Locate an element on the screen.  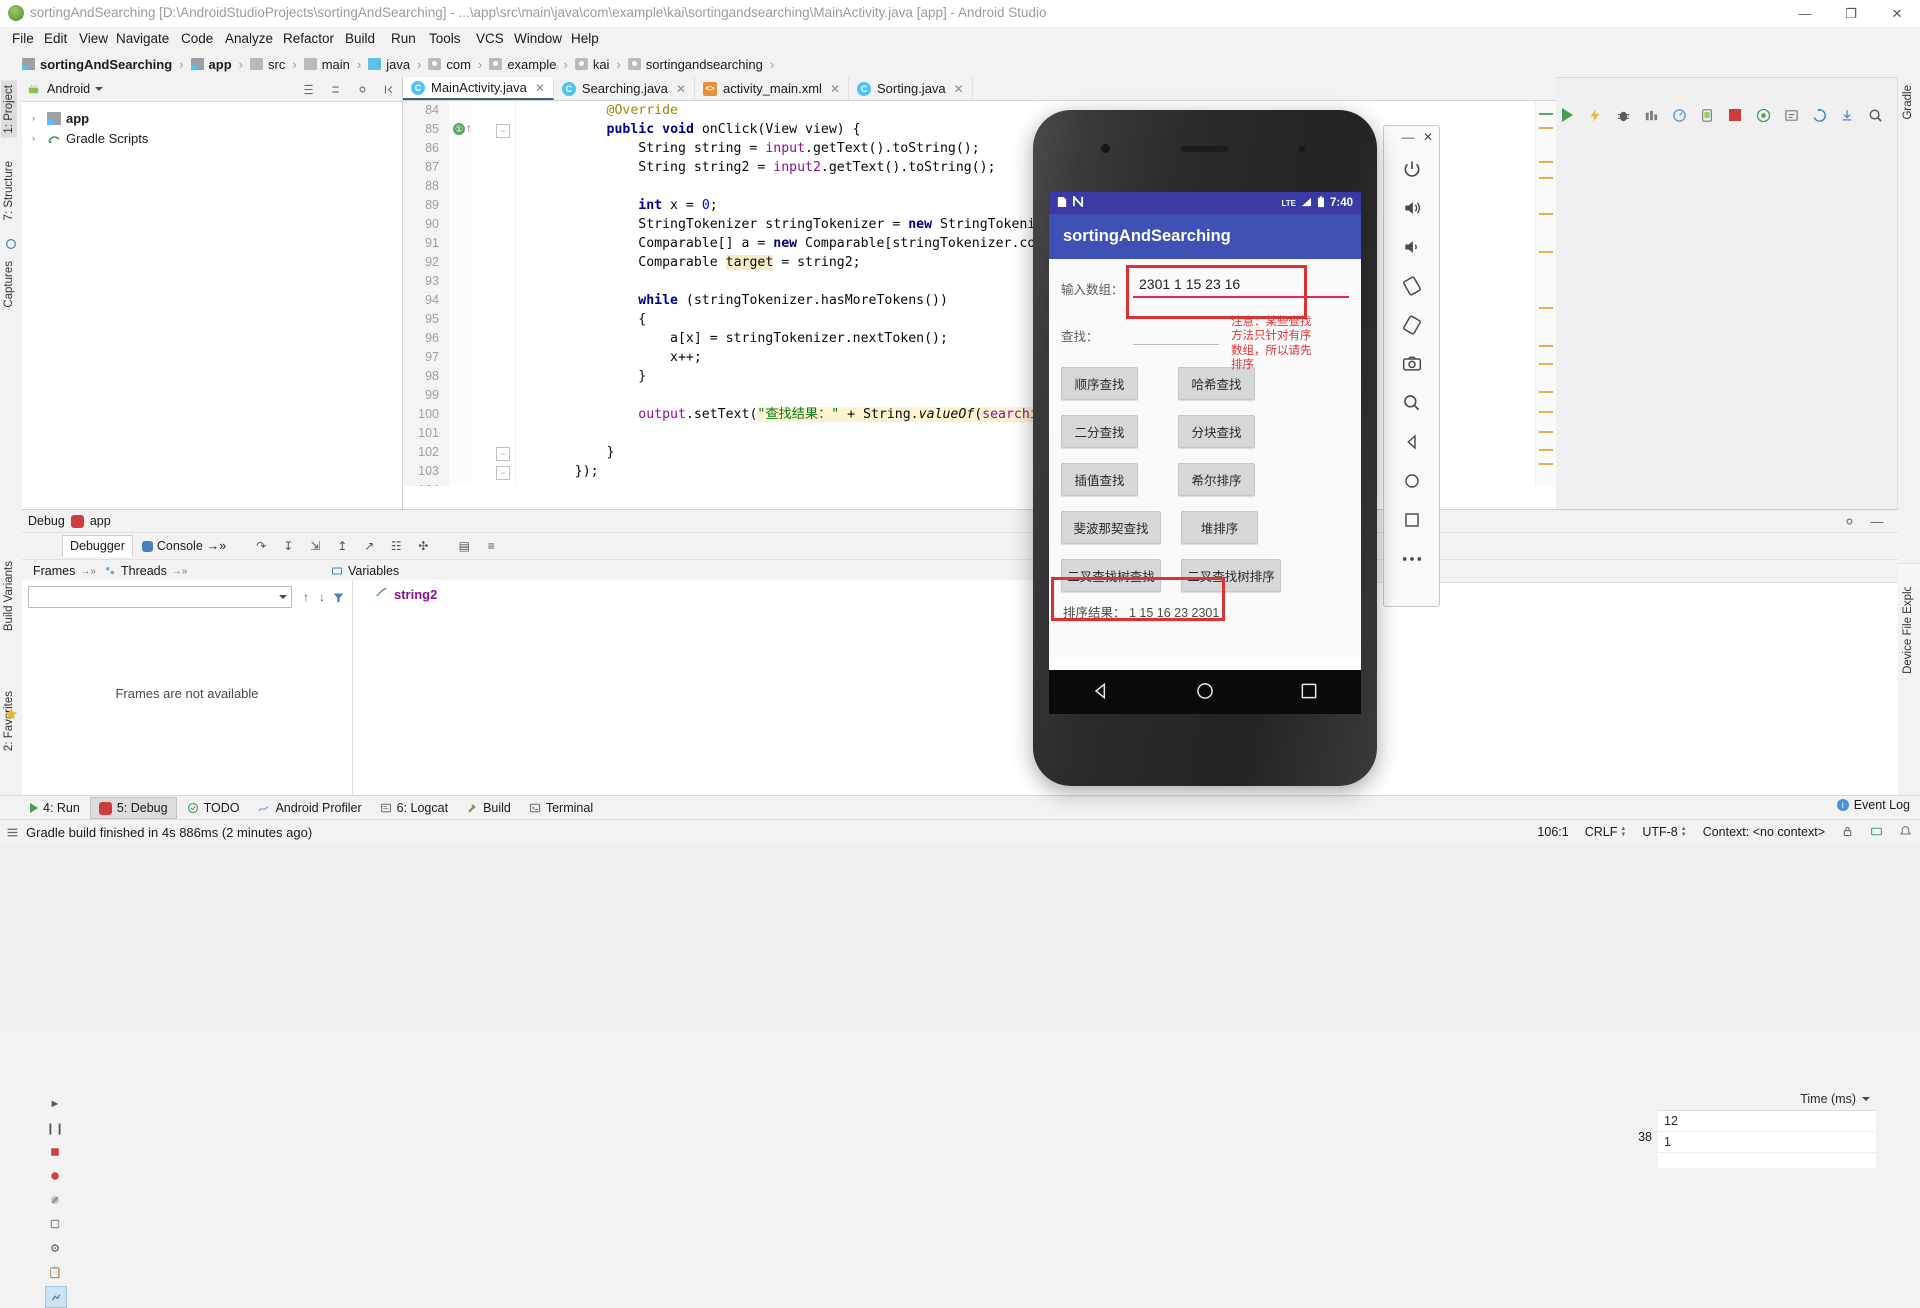
sidebar-item-structure: 7: Structure is located at coordinates (9, 190).